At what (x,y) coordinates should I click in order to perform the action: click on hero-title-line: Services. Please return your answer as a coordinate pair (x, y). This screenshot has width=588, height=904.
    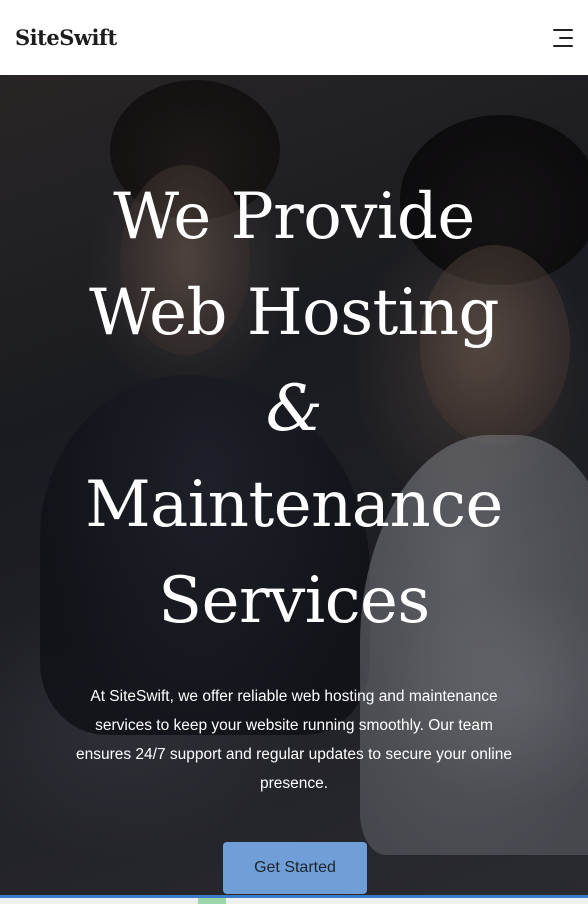
    Looking at the image, I should click on (294, 601).